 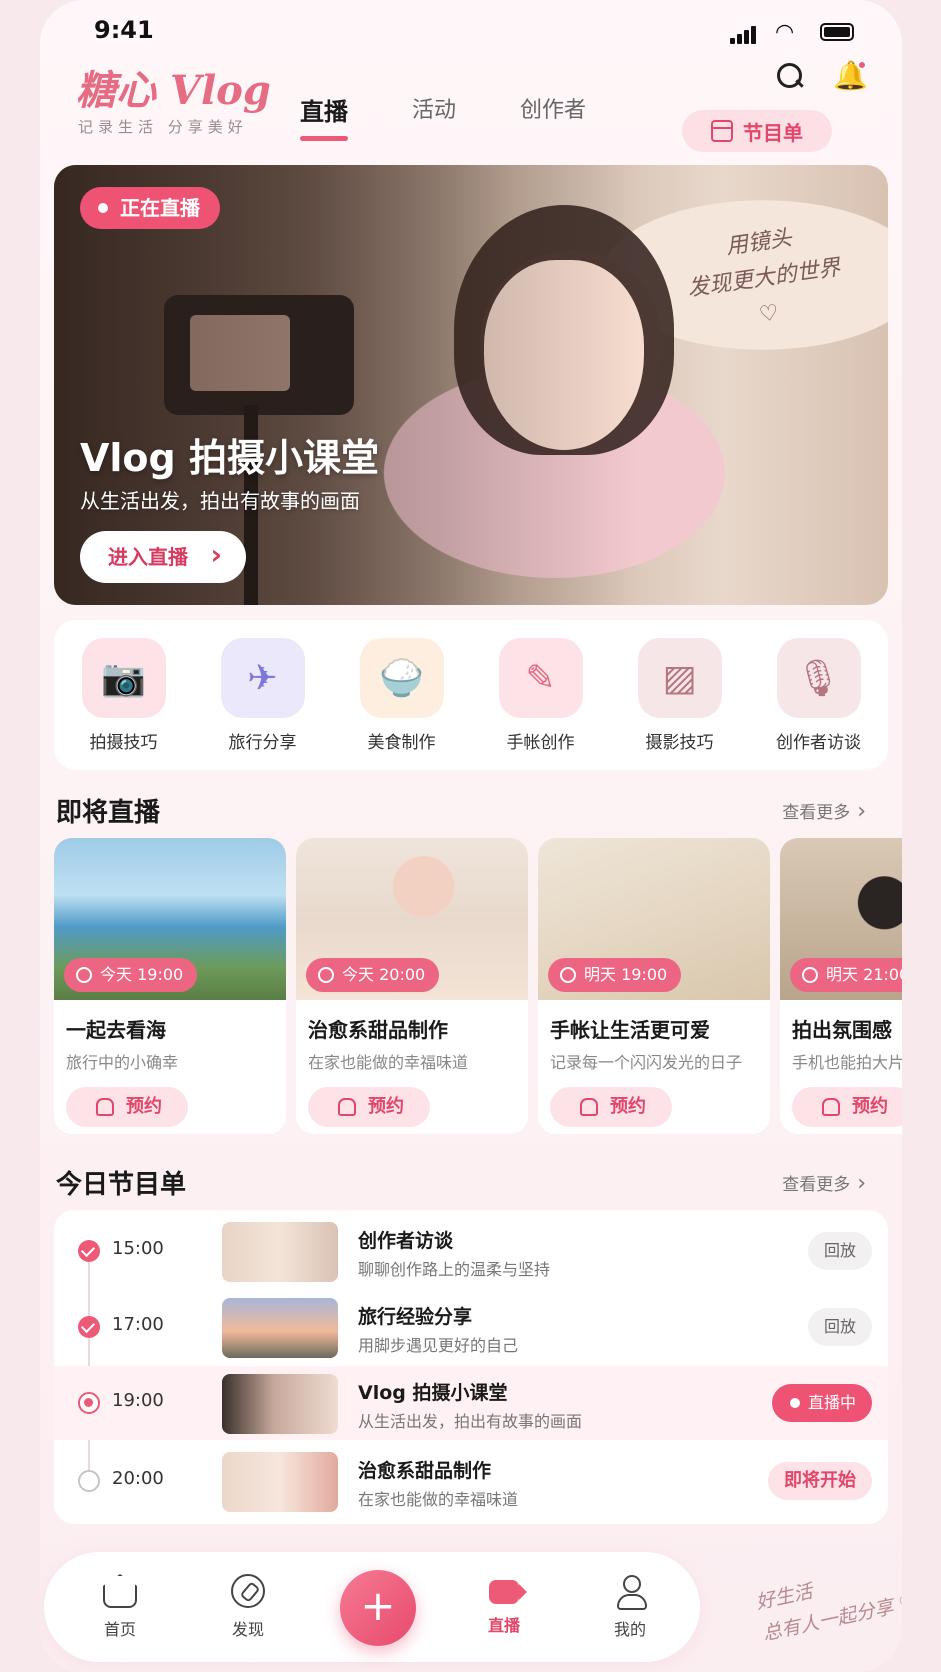 I want to click on live-dot-icon, so click(x=89, y=1403).